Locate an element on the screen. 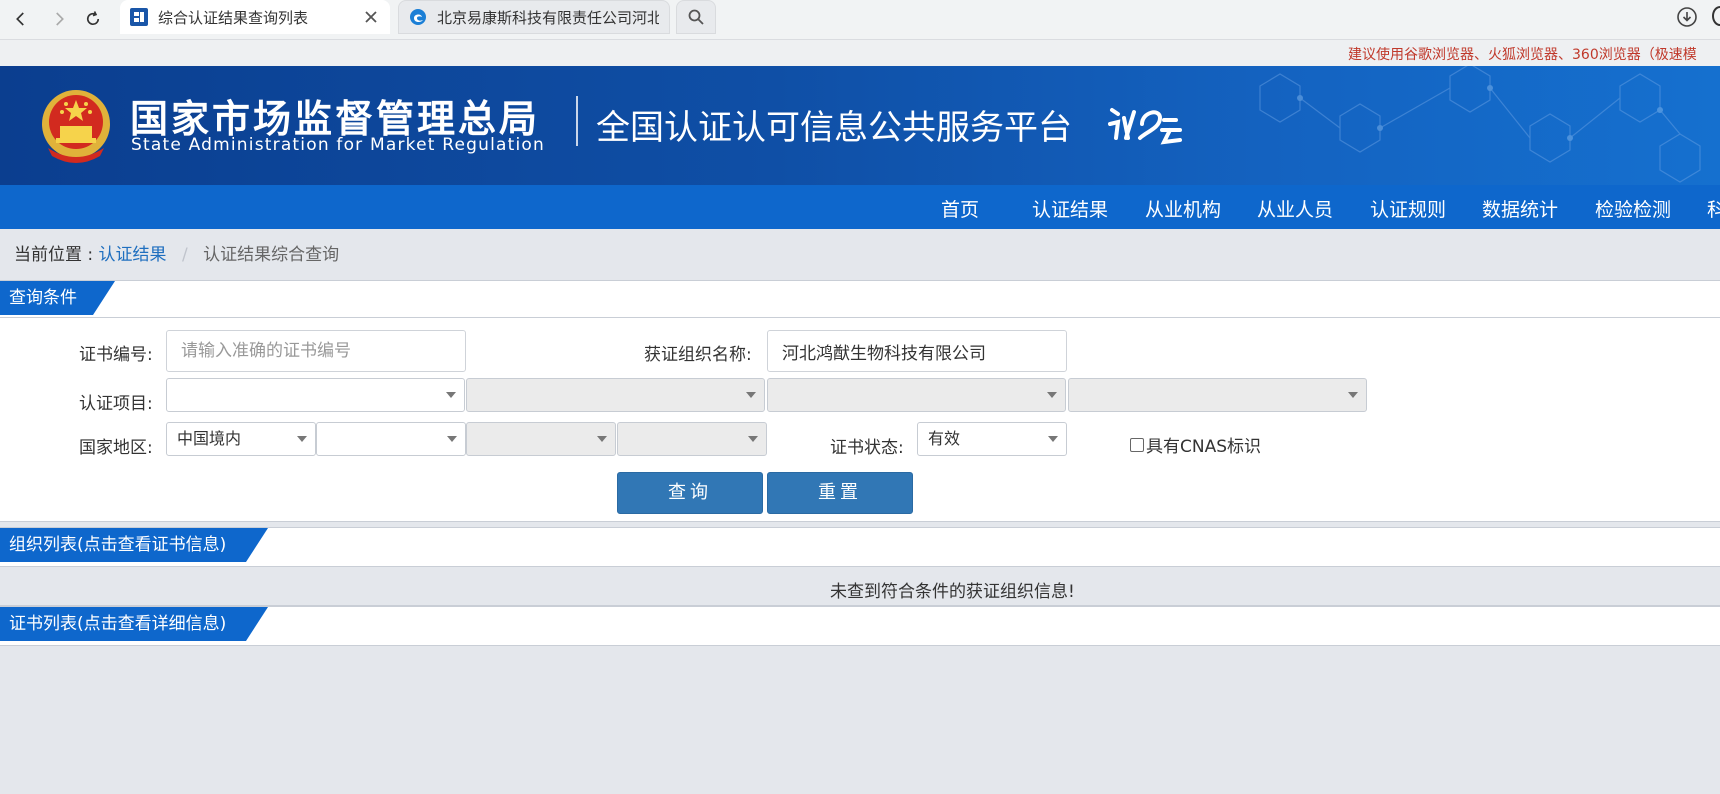  tab-title: 综合认证结果查询列表 is located at coordinates (233, 17).